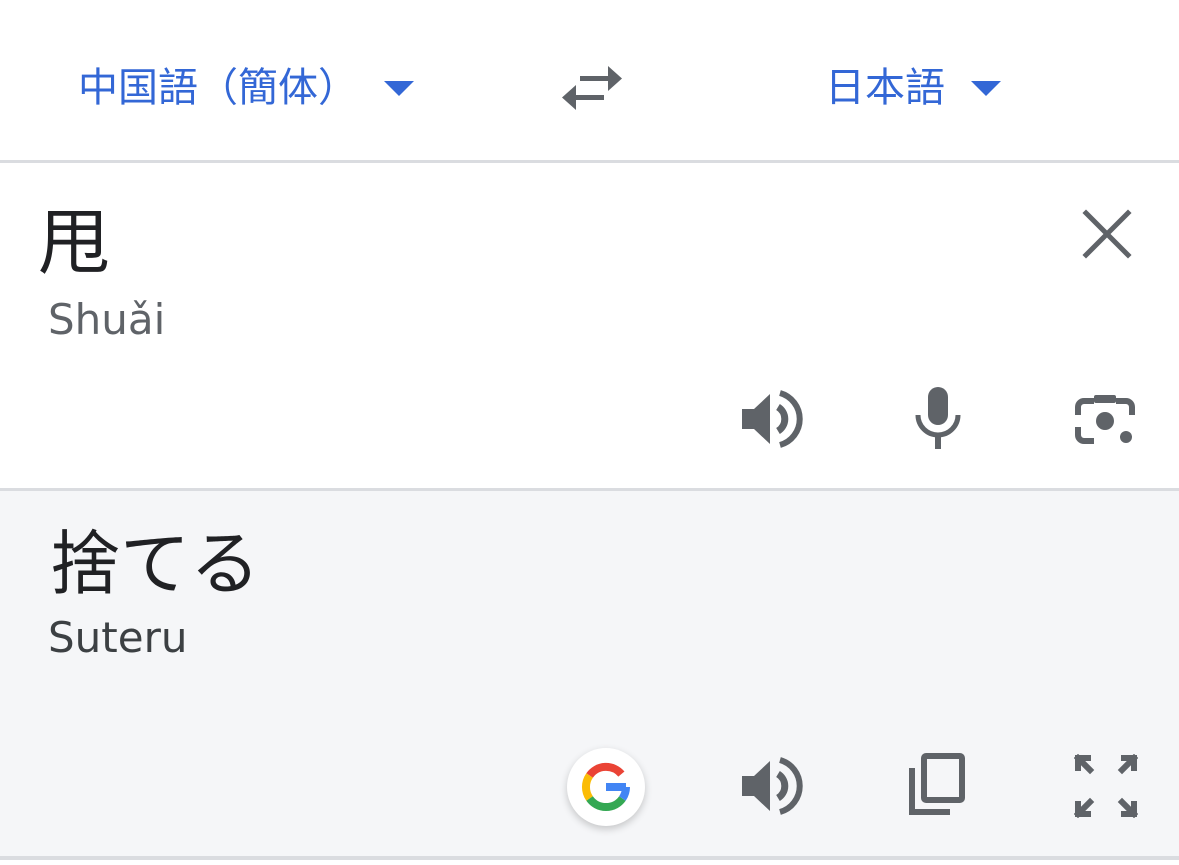 The image size is (1179, 865). I want to click on fullscreen-button, so click(1106, 786).